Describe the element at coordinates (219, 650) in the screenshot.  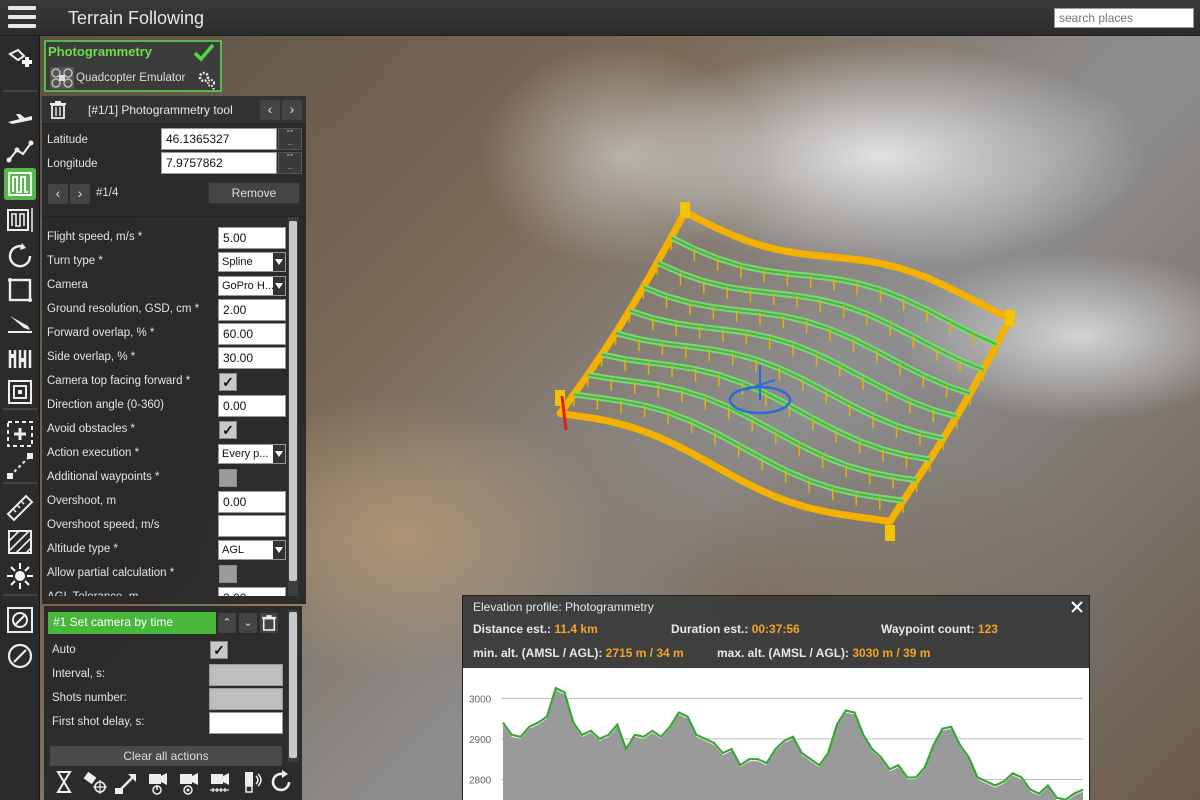
I see `action-checkbox: ✓` at that location.